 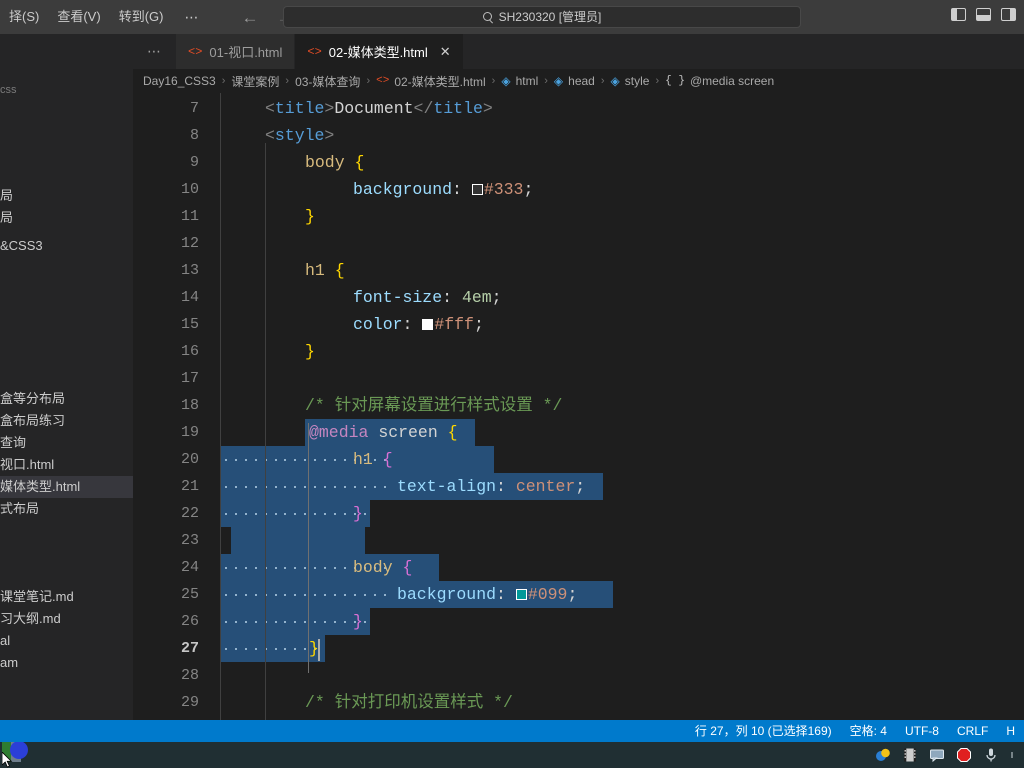 I want to click on code-line-19: @media screen {, so click(x=578, y=432).